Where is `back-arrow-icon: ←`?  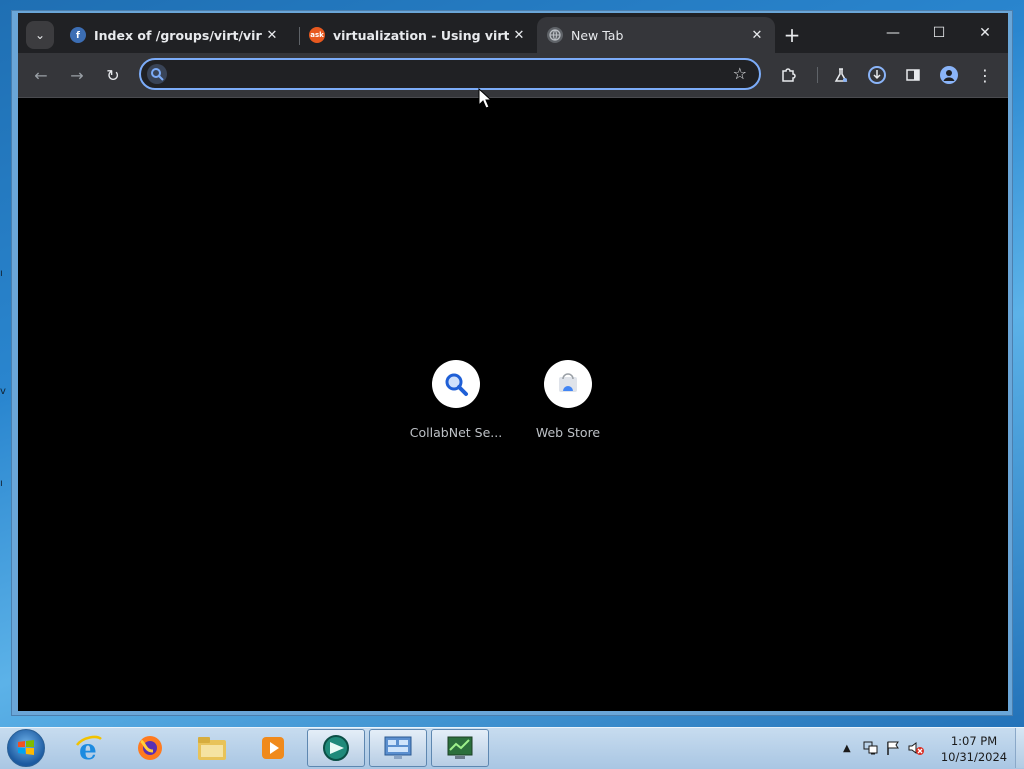 back-arrow-icon: ← is located at coordinates (41, 75).